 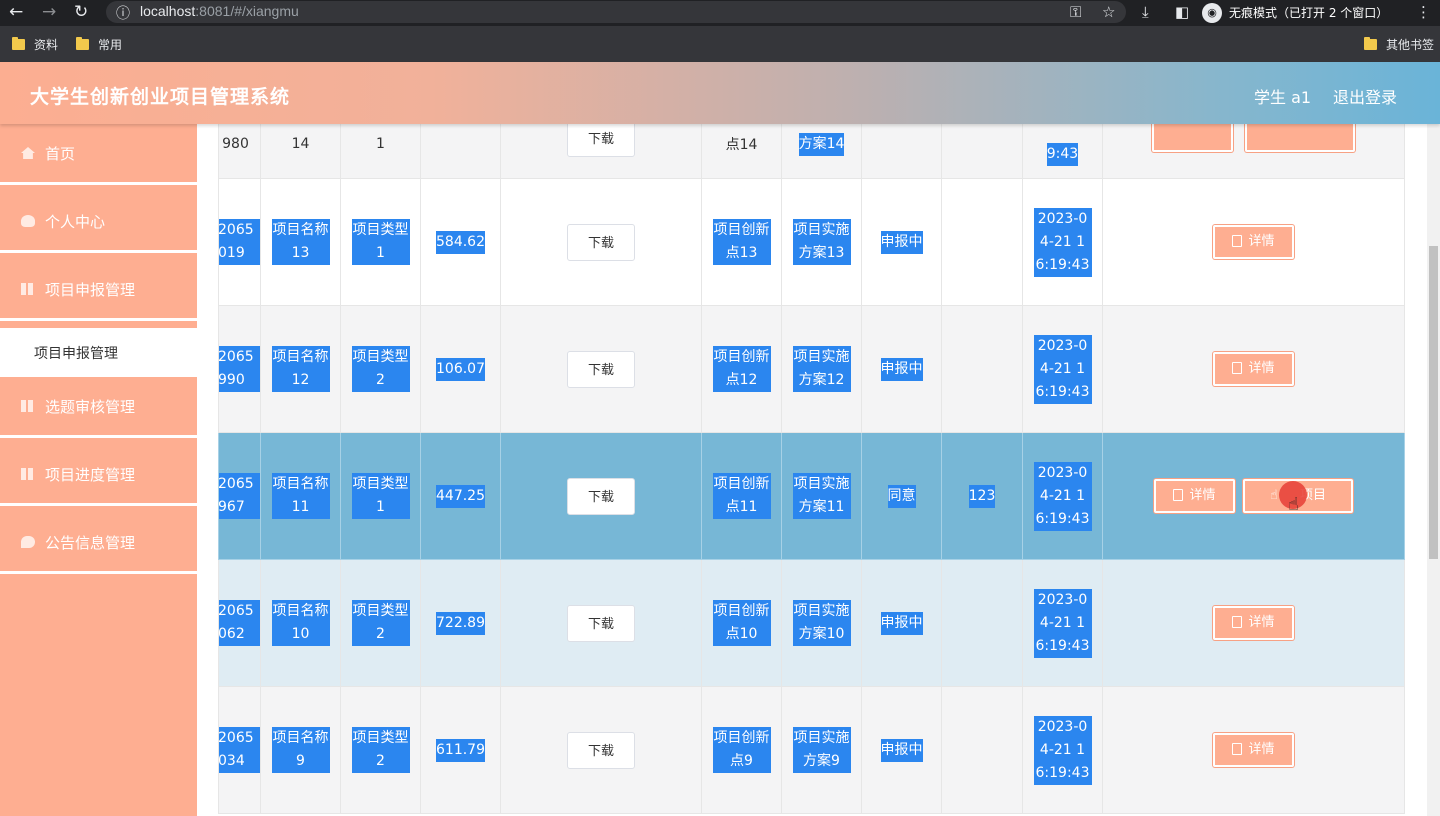 I want to click on cell-actions, so click(x=1253, y=151).